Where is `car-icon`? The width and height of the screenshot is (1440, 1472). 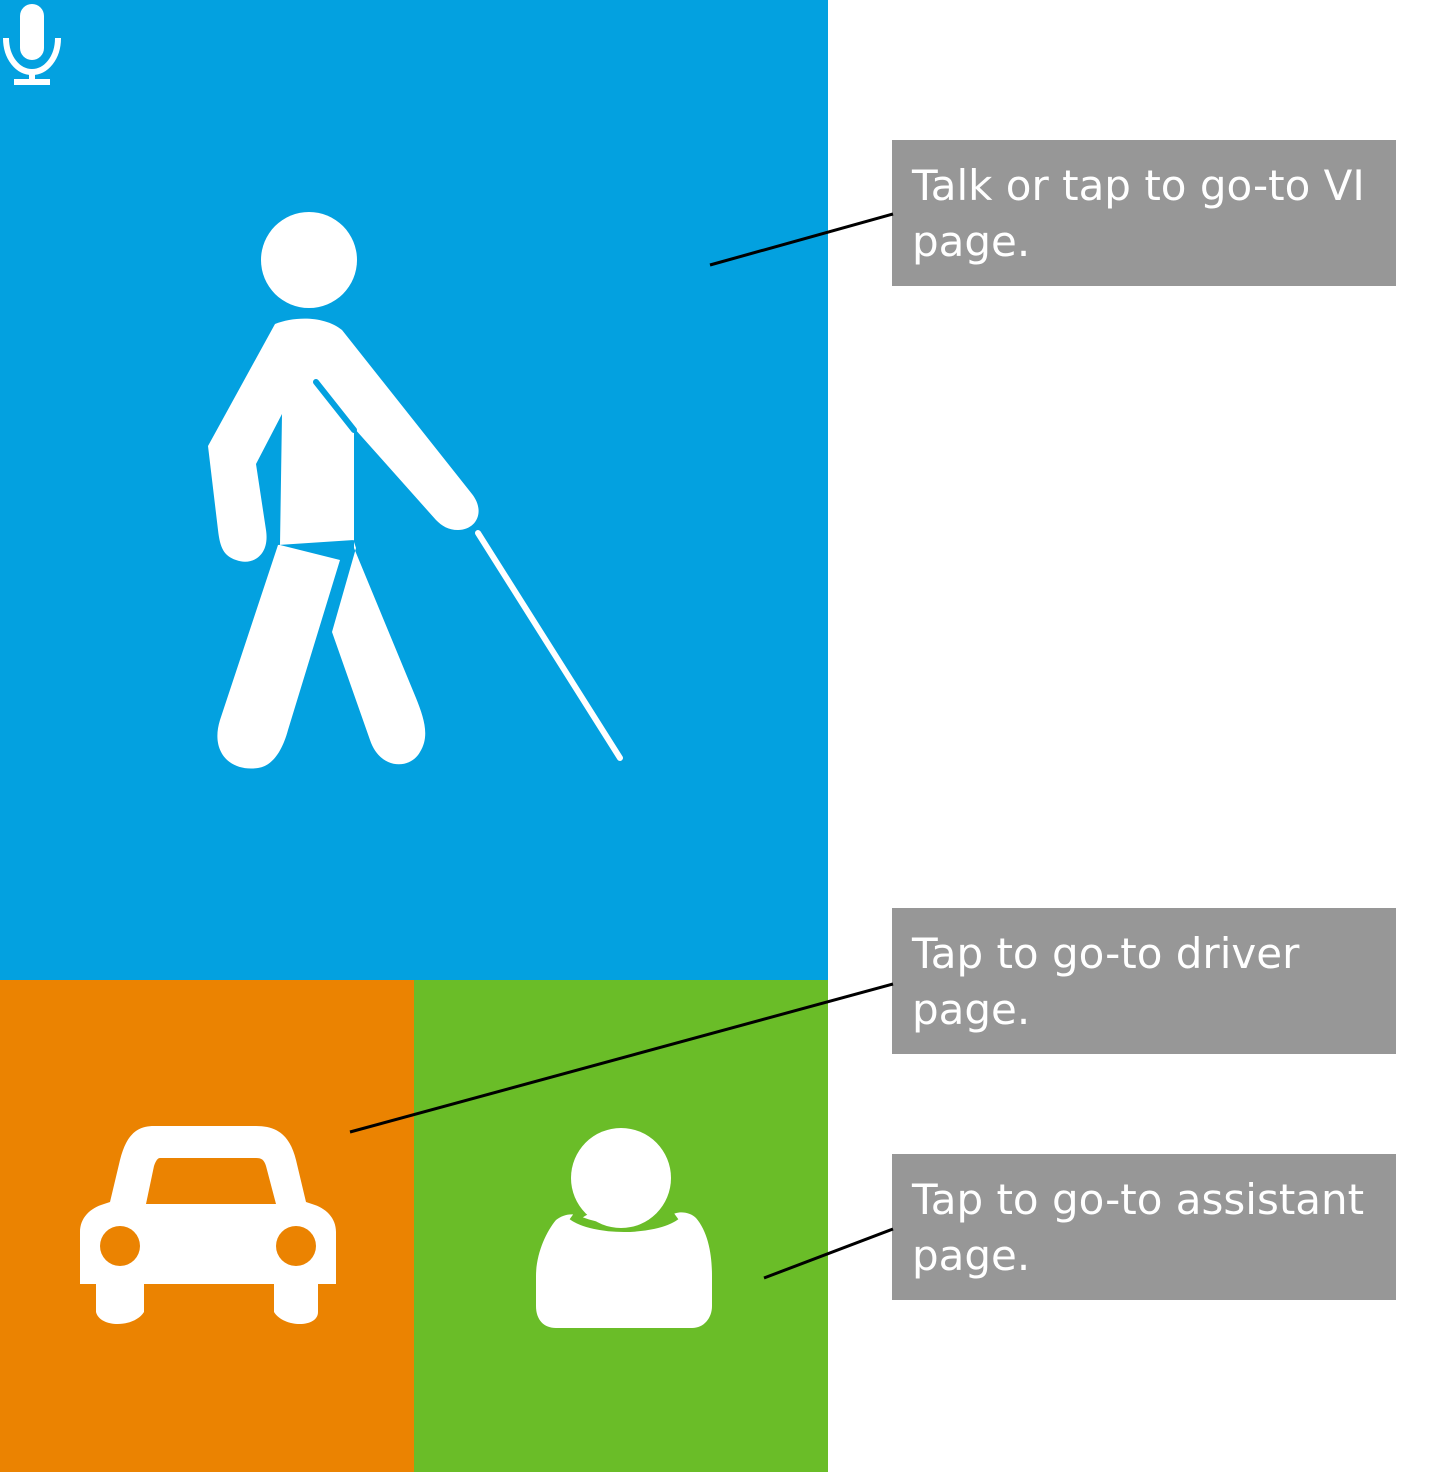
car-icon is located at coordinates (208, 1225).